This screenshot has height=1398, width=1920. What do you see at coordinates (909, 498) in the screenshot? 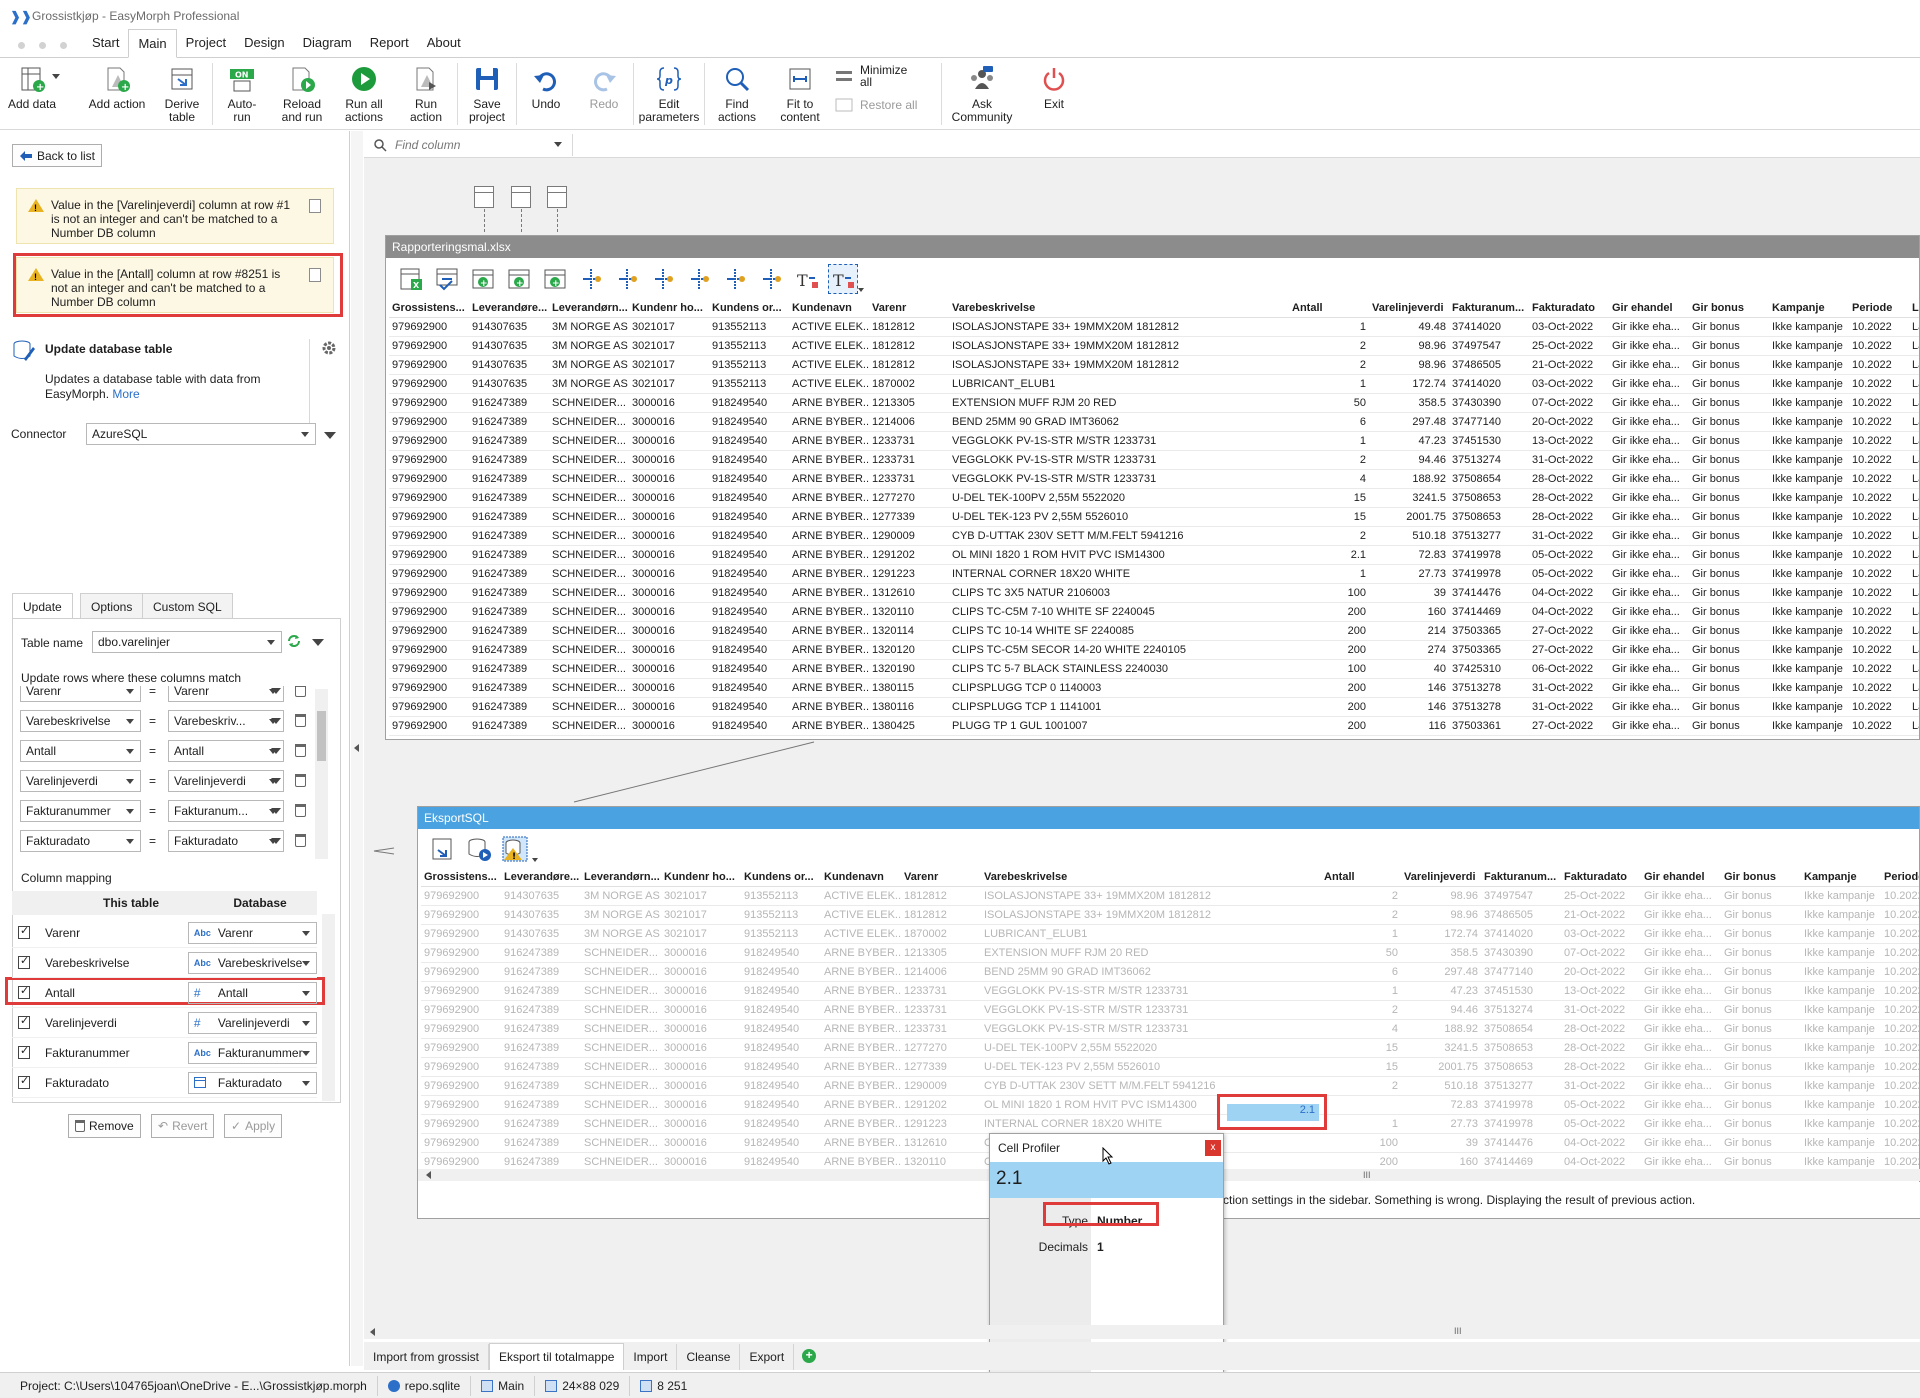
I see `table-cell: 1277270` at bounding box center [909, 498].